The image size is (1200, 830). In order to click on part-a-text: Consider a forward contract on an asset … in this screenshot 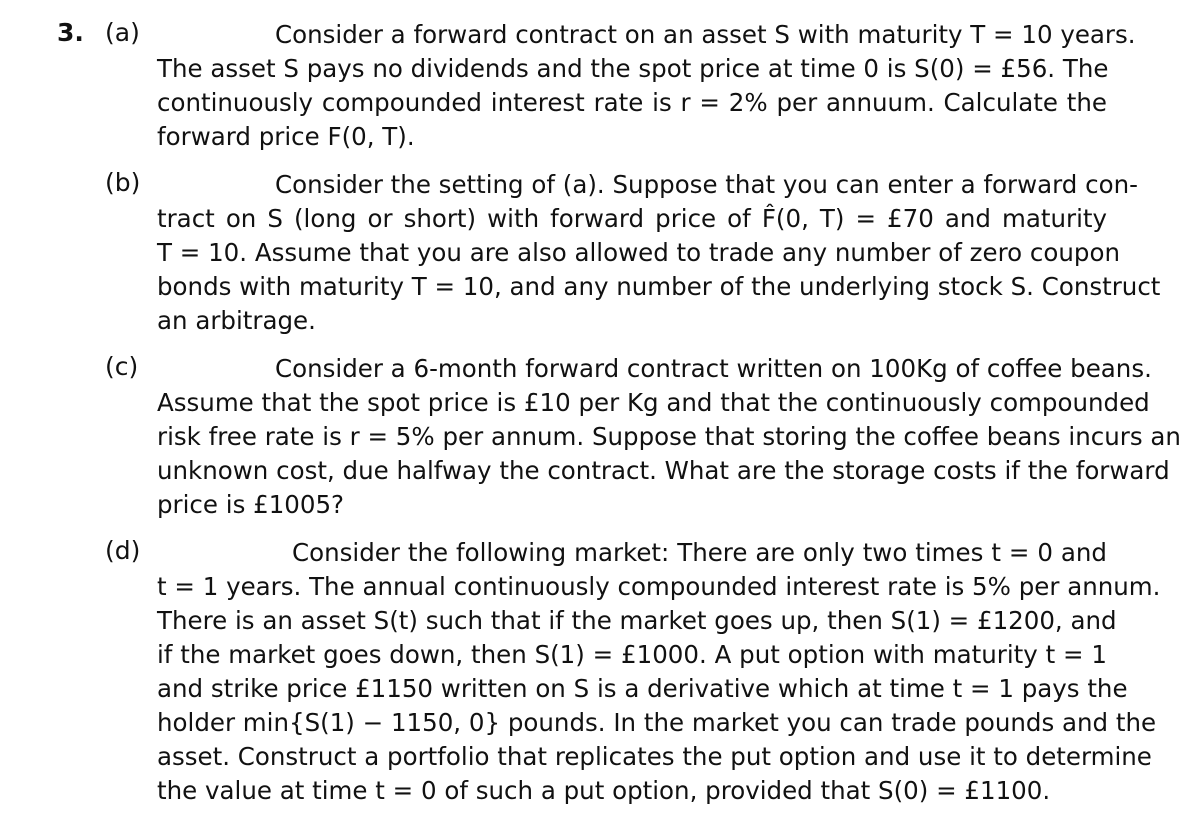, I will do `click(646, 86)`.